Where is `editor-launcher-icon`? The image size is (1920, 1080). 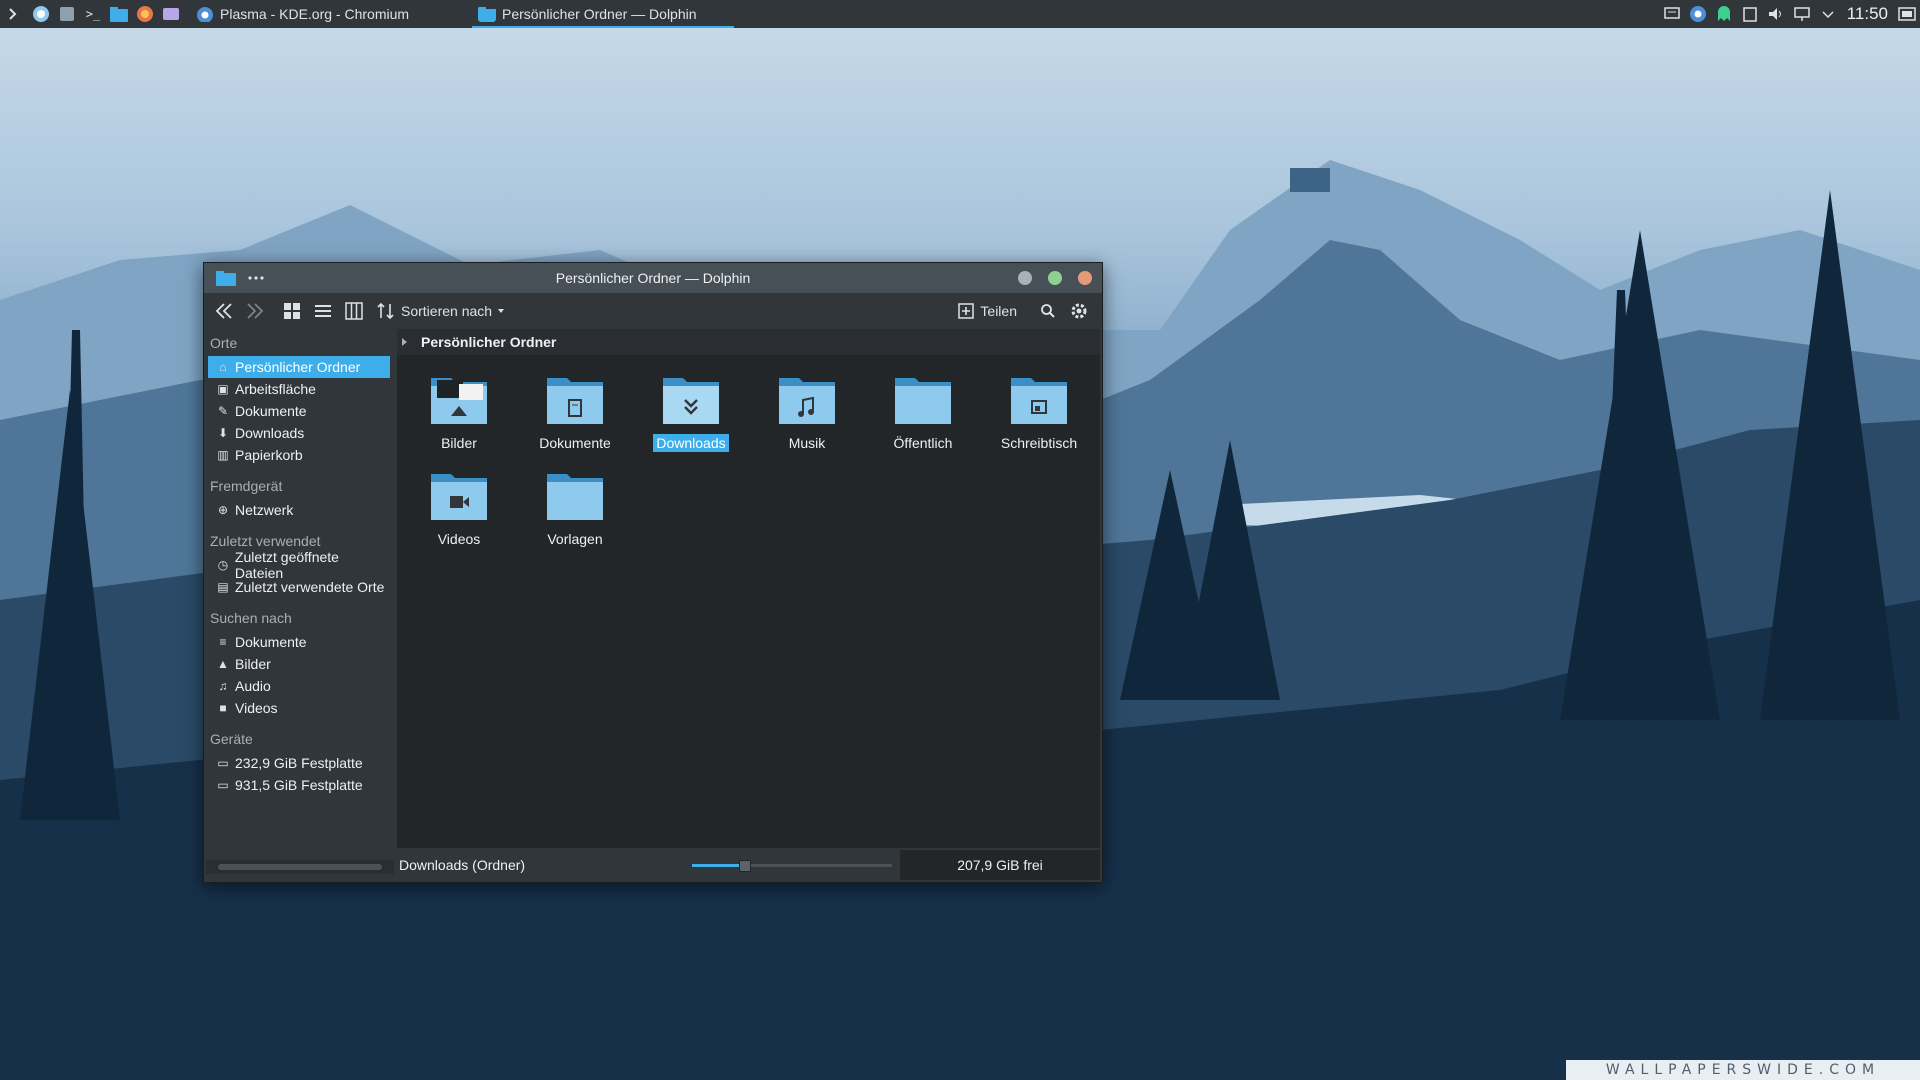
editor-launcher-icon is located at coordinates (67, 14).